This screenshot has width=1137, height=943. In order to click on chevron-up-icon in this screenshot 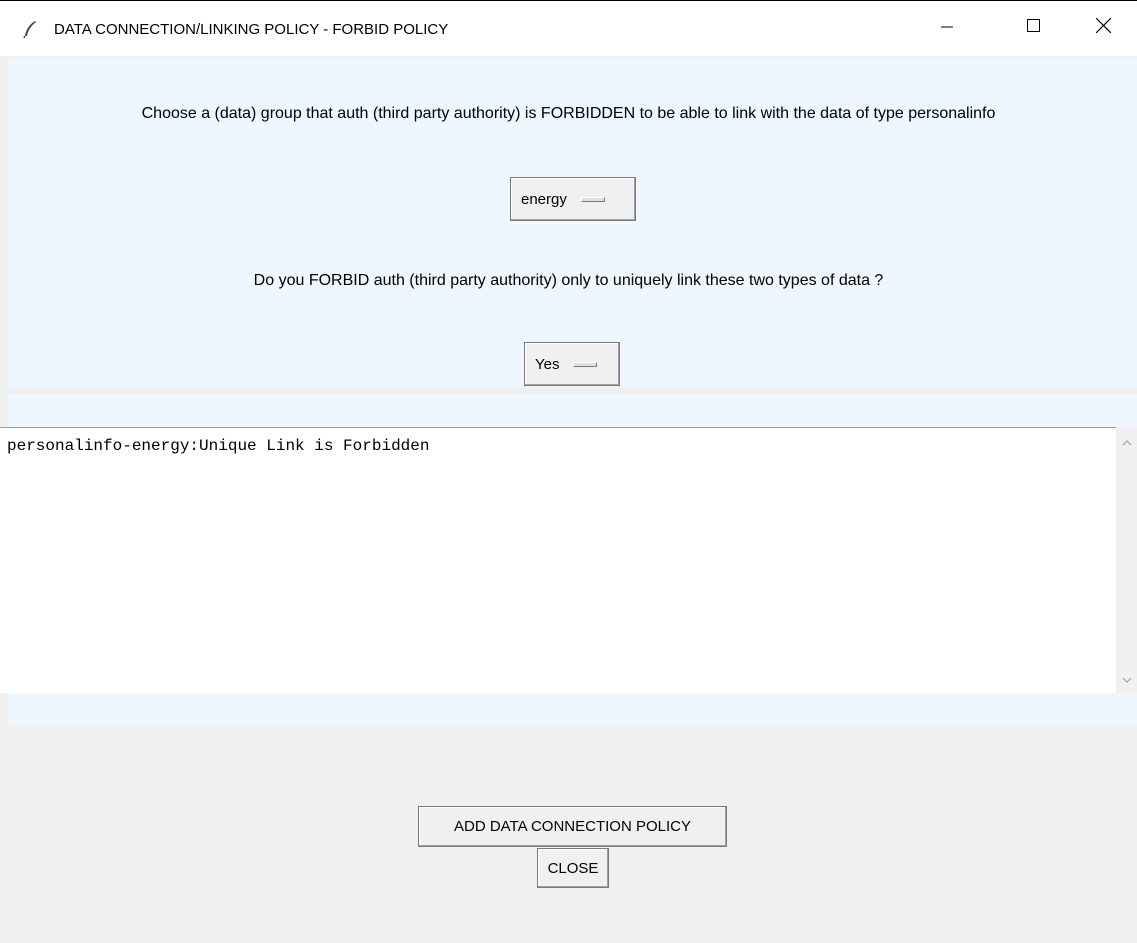, I will do `click(1127, 442)`.